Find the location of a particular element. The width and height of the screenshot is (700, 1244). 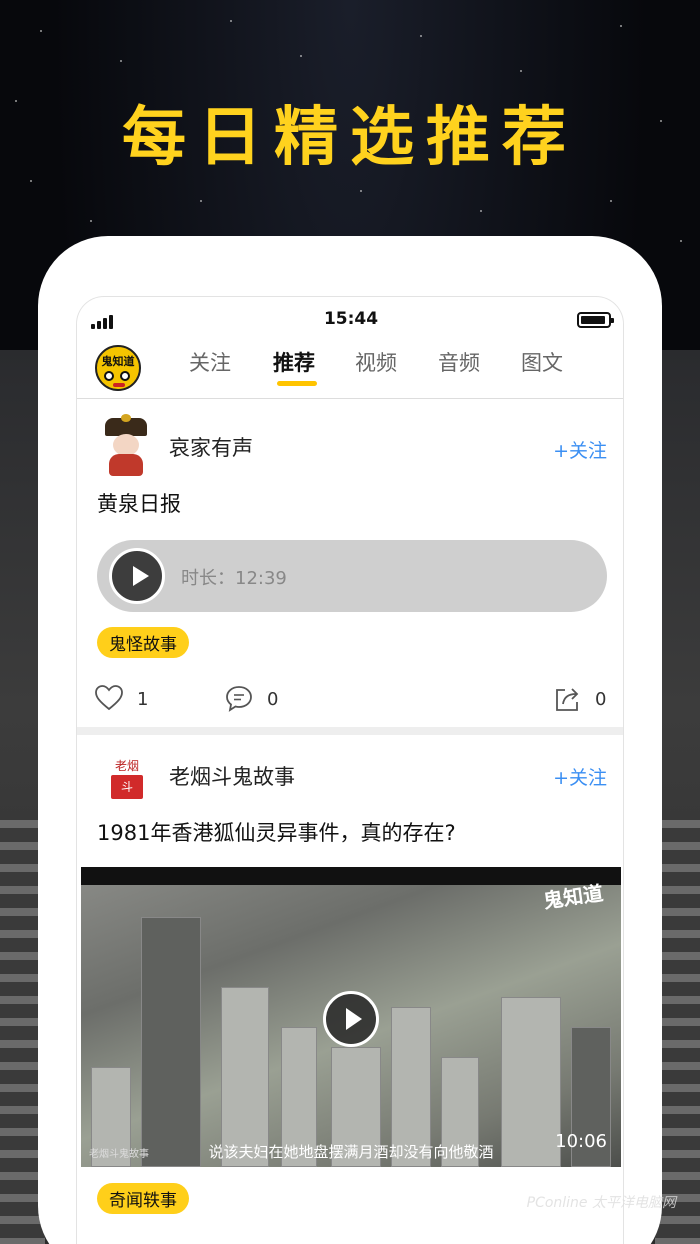

status-bar: 15:44 is located at coordinates (350, 319).